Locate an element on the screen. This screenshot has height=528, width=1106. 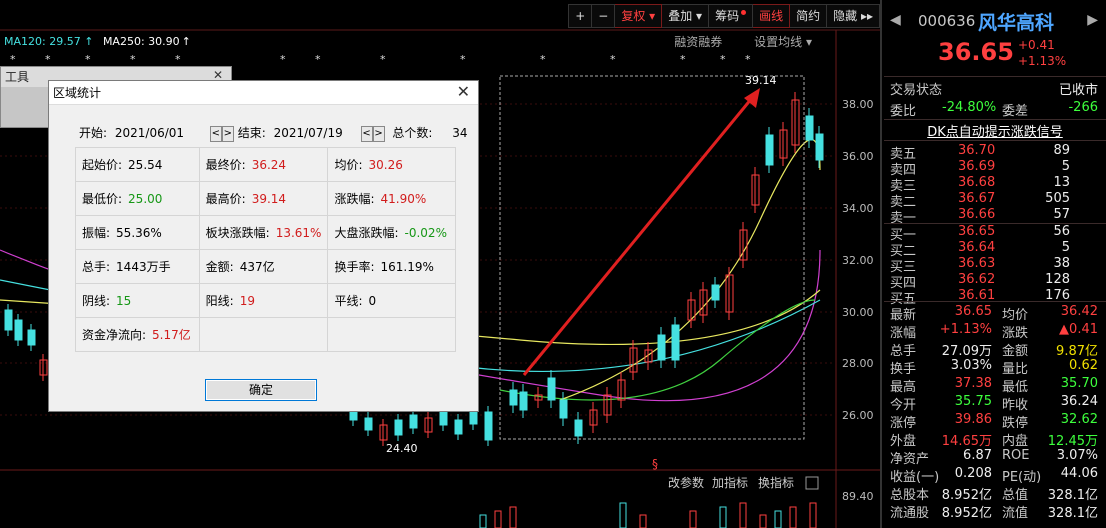
ma-legend: MA120: 29.57 ↑ MA250: 30.90 ↑ is located at coordinates (97, 41).